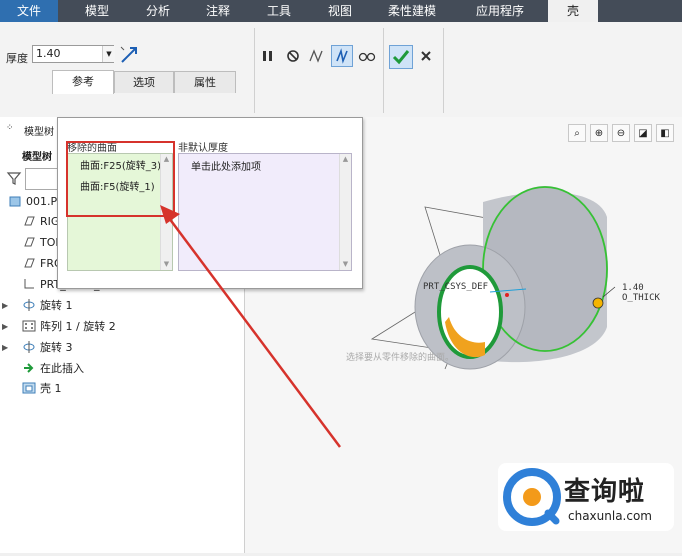 Image resolution: width=682 pixels, height=556 pixels. I want to click on watermark-brand: 查询啦, so click(605, 492).